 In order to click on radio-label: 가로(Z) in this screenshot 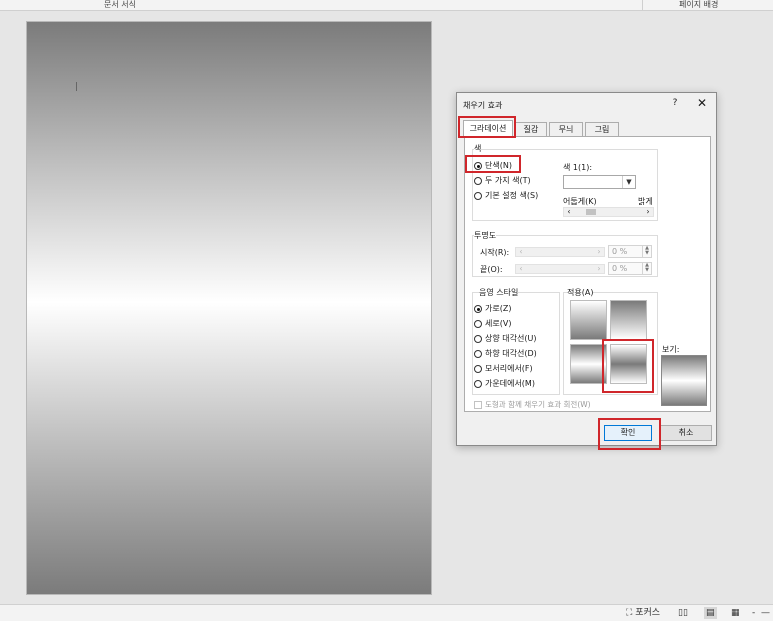, I will do `click(498, 308)`.